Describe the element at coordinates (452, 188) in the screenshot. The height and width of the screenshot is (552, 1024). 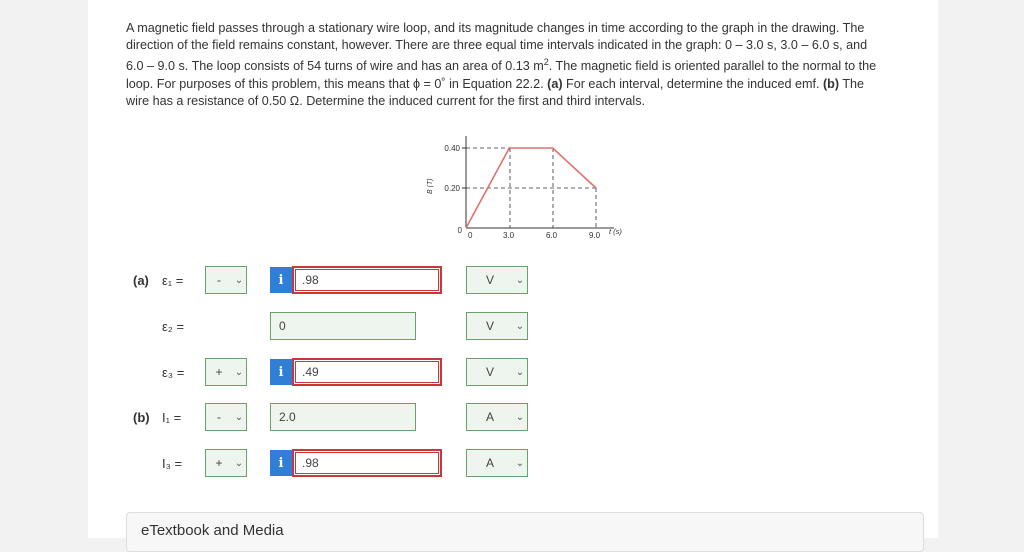
I see `y-tick-0.20: 0.20` at that location.